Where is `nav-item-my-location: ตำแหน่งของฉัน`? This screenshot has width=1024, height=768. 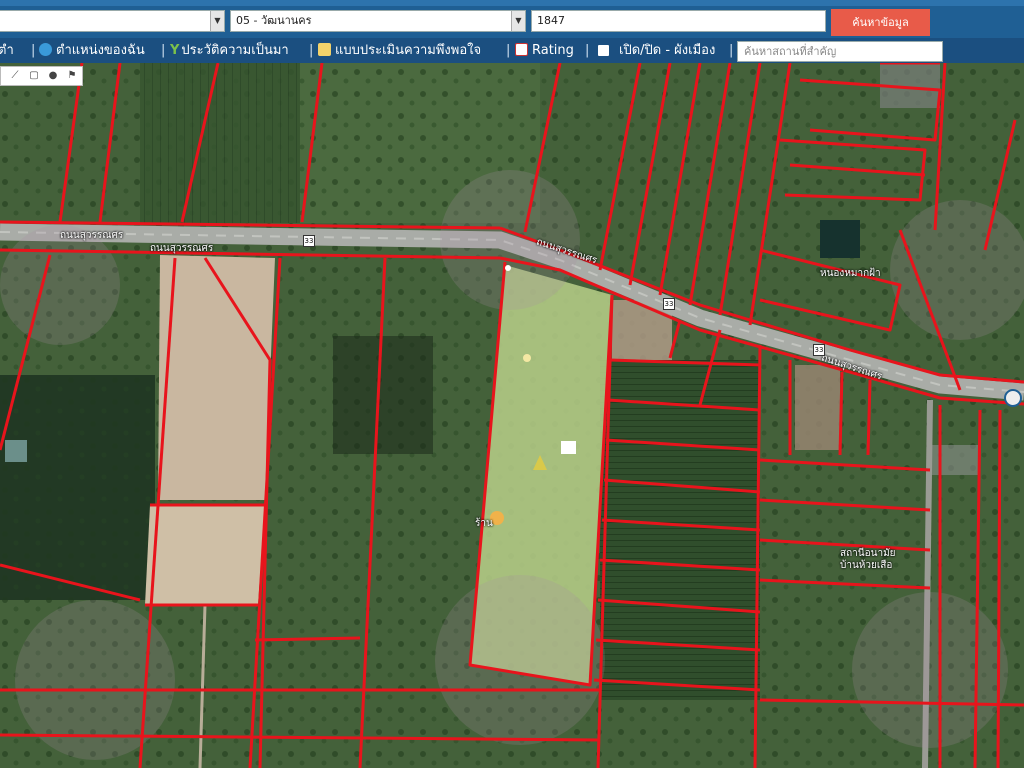
nav-item-my-location: ตำแหน่งของฉัน is located at coordinates (92, 50).